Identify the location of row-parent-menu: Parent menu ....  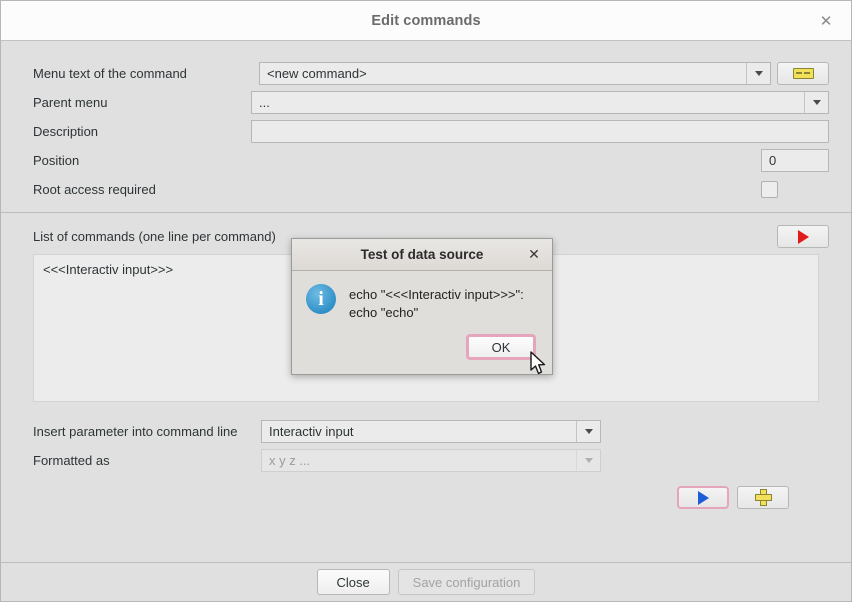
(426, 102).